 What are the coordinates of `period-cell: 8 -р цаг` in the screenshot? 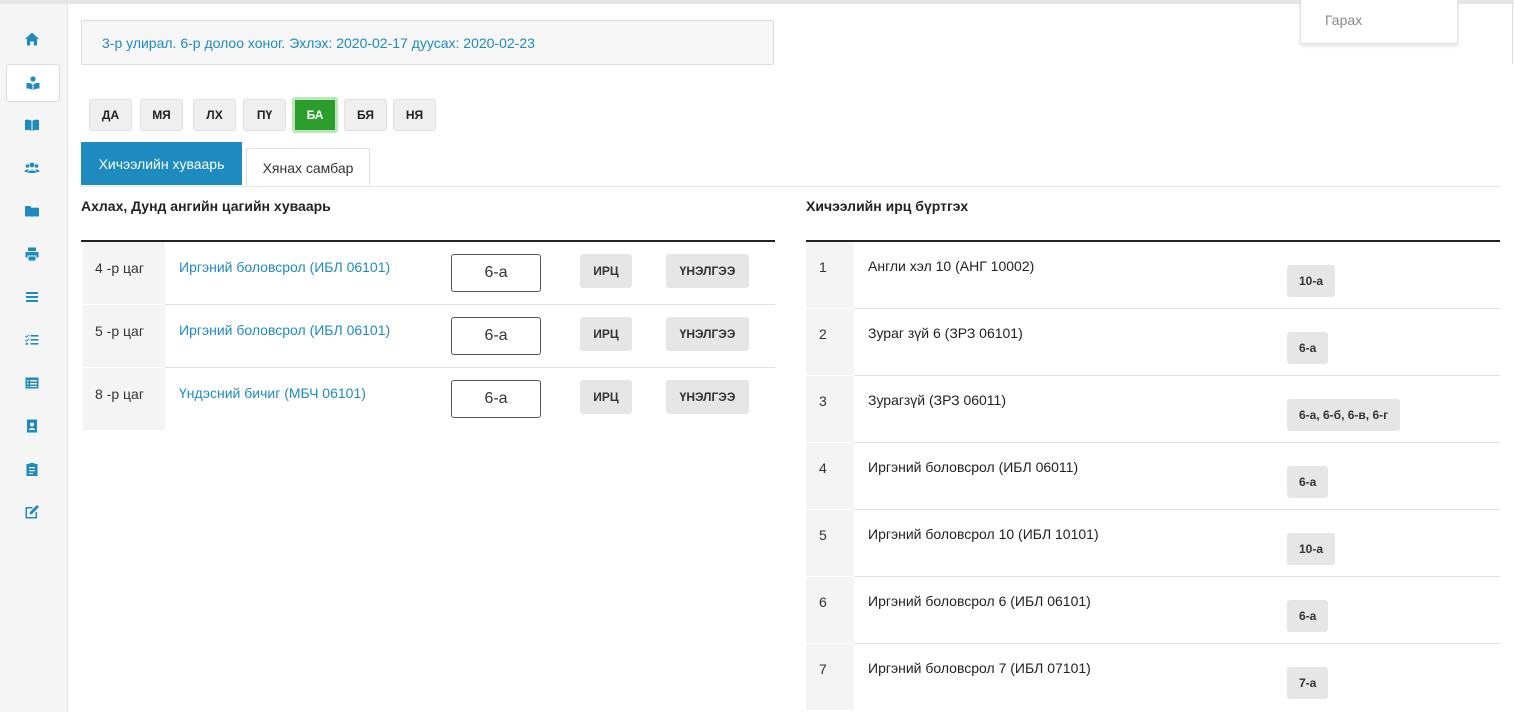 It's located at (124, 399).